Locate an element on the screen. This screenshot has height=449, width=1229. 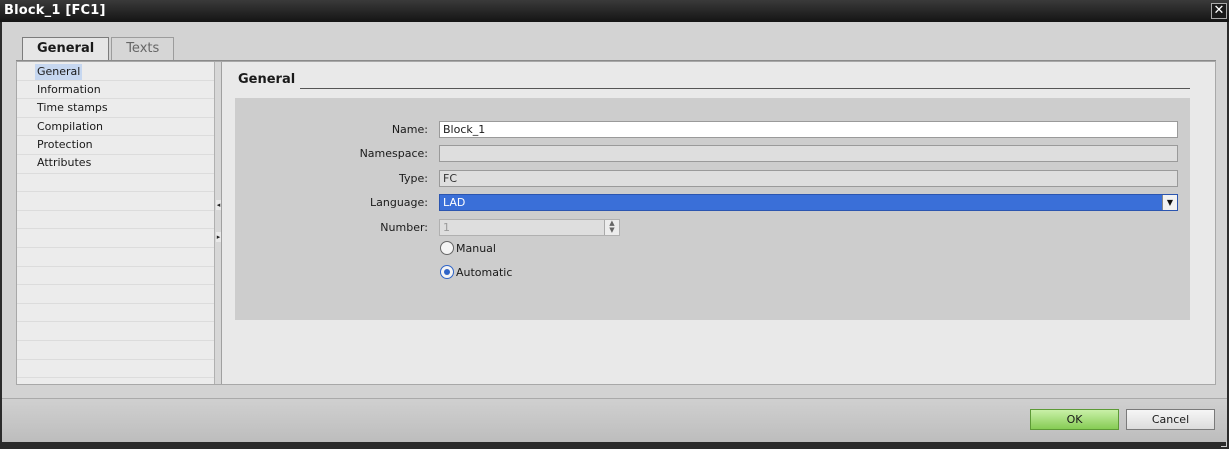
tab-texts: Texts is located at coordinates (143, 49).